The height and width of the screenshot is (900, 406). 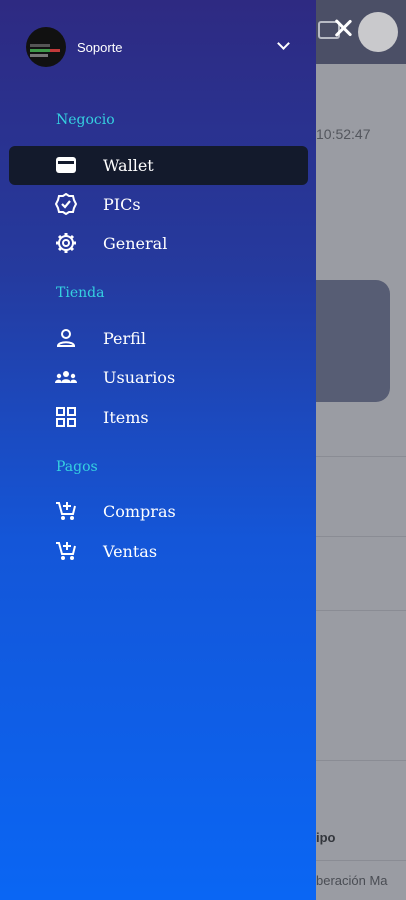 What do you see at coordinates (122, 204) in the screenshot?
I see `menu-item-label: PICs` at bounding box center [122, 204].